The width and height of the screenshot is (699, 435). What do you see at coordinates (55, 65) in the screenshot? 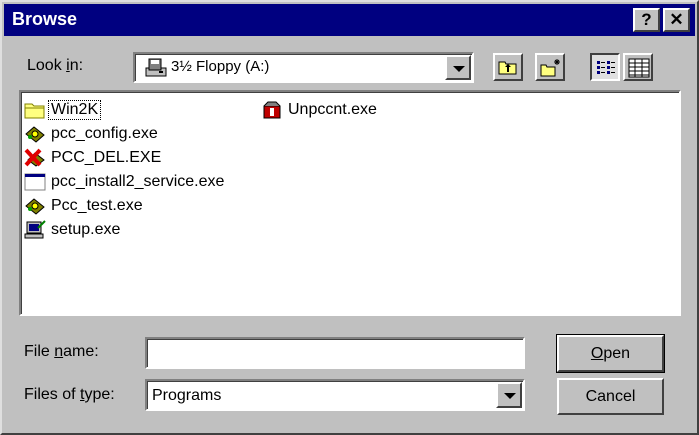
I see `look-in-label: Look in:` at bounding box center [55, 65].